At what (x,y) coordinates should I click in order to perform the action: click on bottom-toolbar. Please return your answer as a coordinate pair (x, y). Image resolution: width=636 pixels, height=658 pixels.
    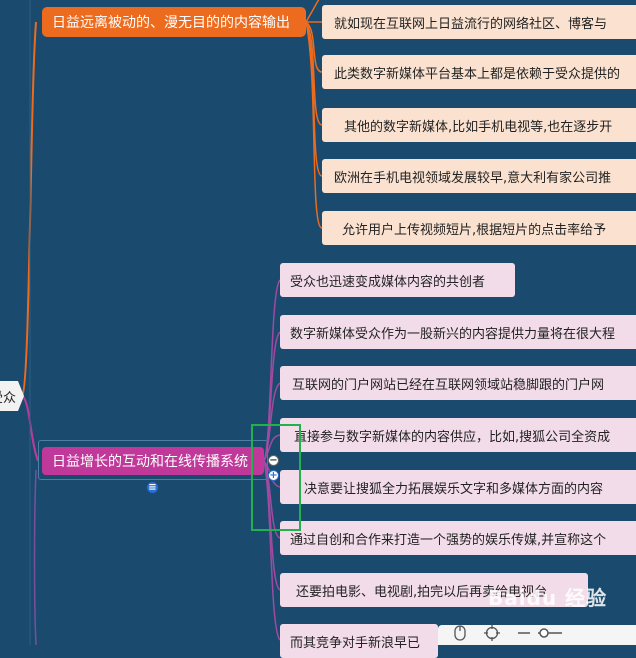
    Looking at the image, I should click on (537, 635).